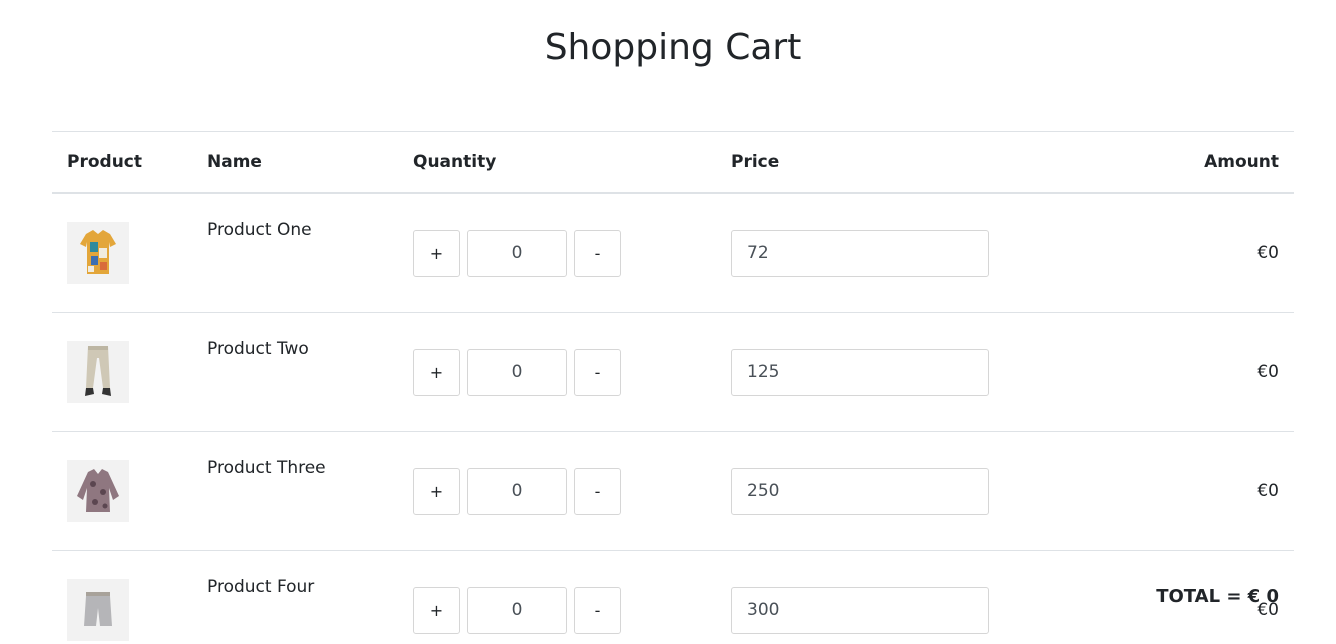 Image resolution: width=1336 pixels, height=644 pixels. What do you see at coordinates (921, 162) in the screenshot?
I see `header-price: Price` at bounding box center [921, 162].